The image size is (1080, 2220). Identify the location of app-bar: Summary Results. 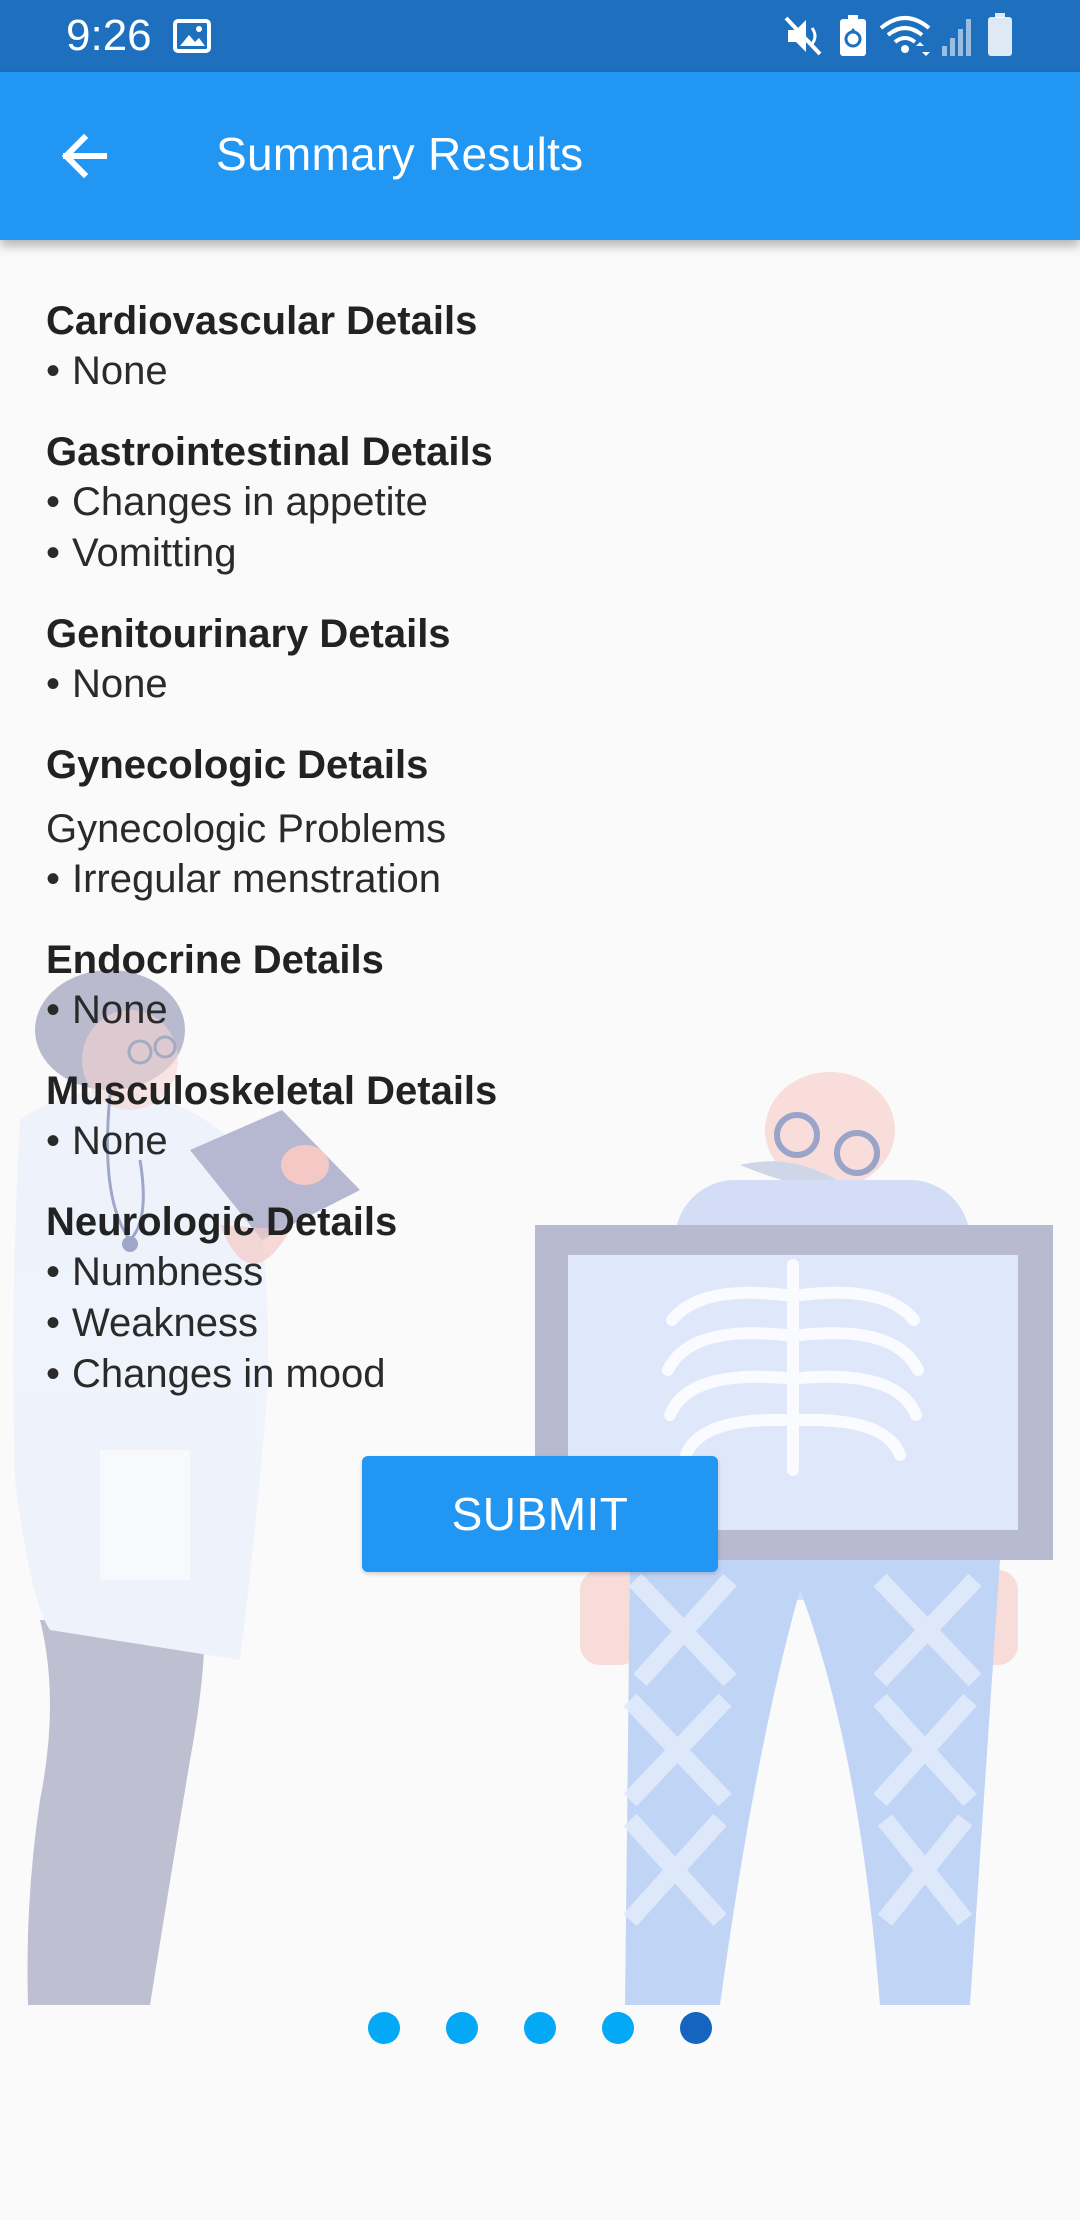
(540, 156).